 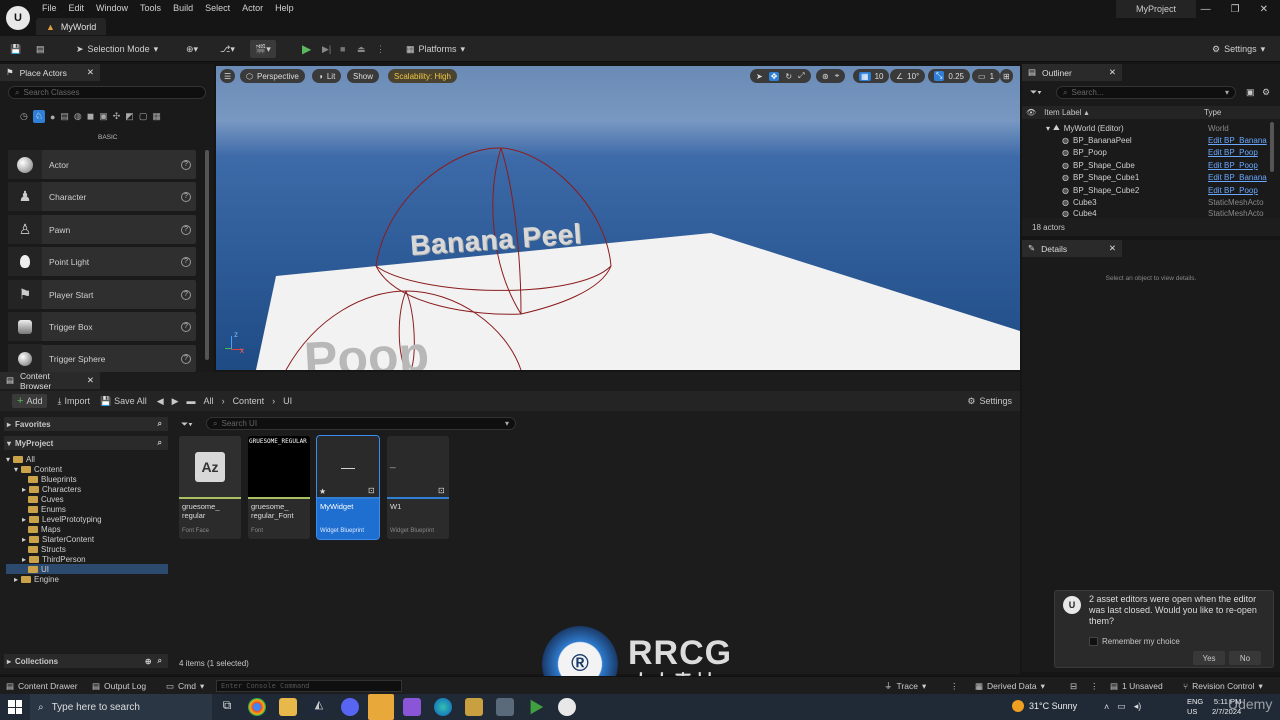 What do you see at coordinates (1136, 686) in the screenshot?
I see `unsaved-button: ▤ 1 Unsaved` at bounding box center [1136, 686].